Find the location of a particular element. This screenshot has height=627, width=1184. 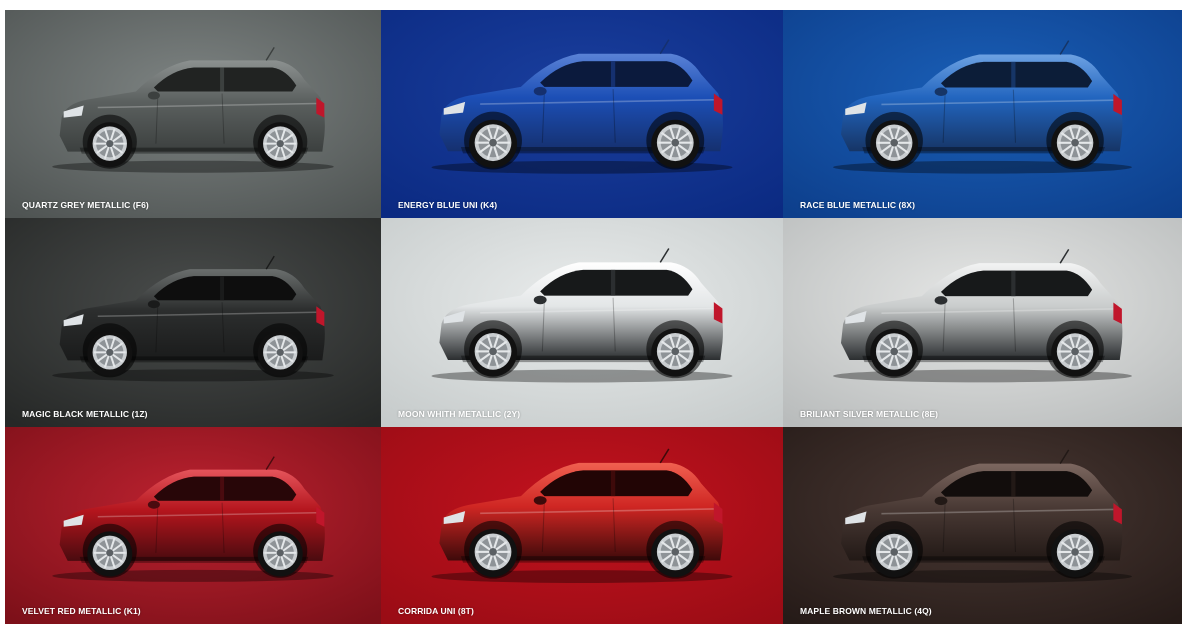

color-tile-corrida-red: CORRIDA UNI (8T) is located at coordinates (582, 525).